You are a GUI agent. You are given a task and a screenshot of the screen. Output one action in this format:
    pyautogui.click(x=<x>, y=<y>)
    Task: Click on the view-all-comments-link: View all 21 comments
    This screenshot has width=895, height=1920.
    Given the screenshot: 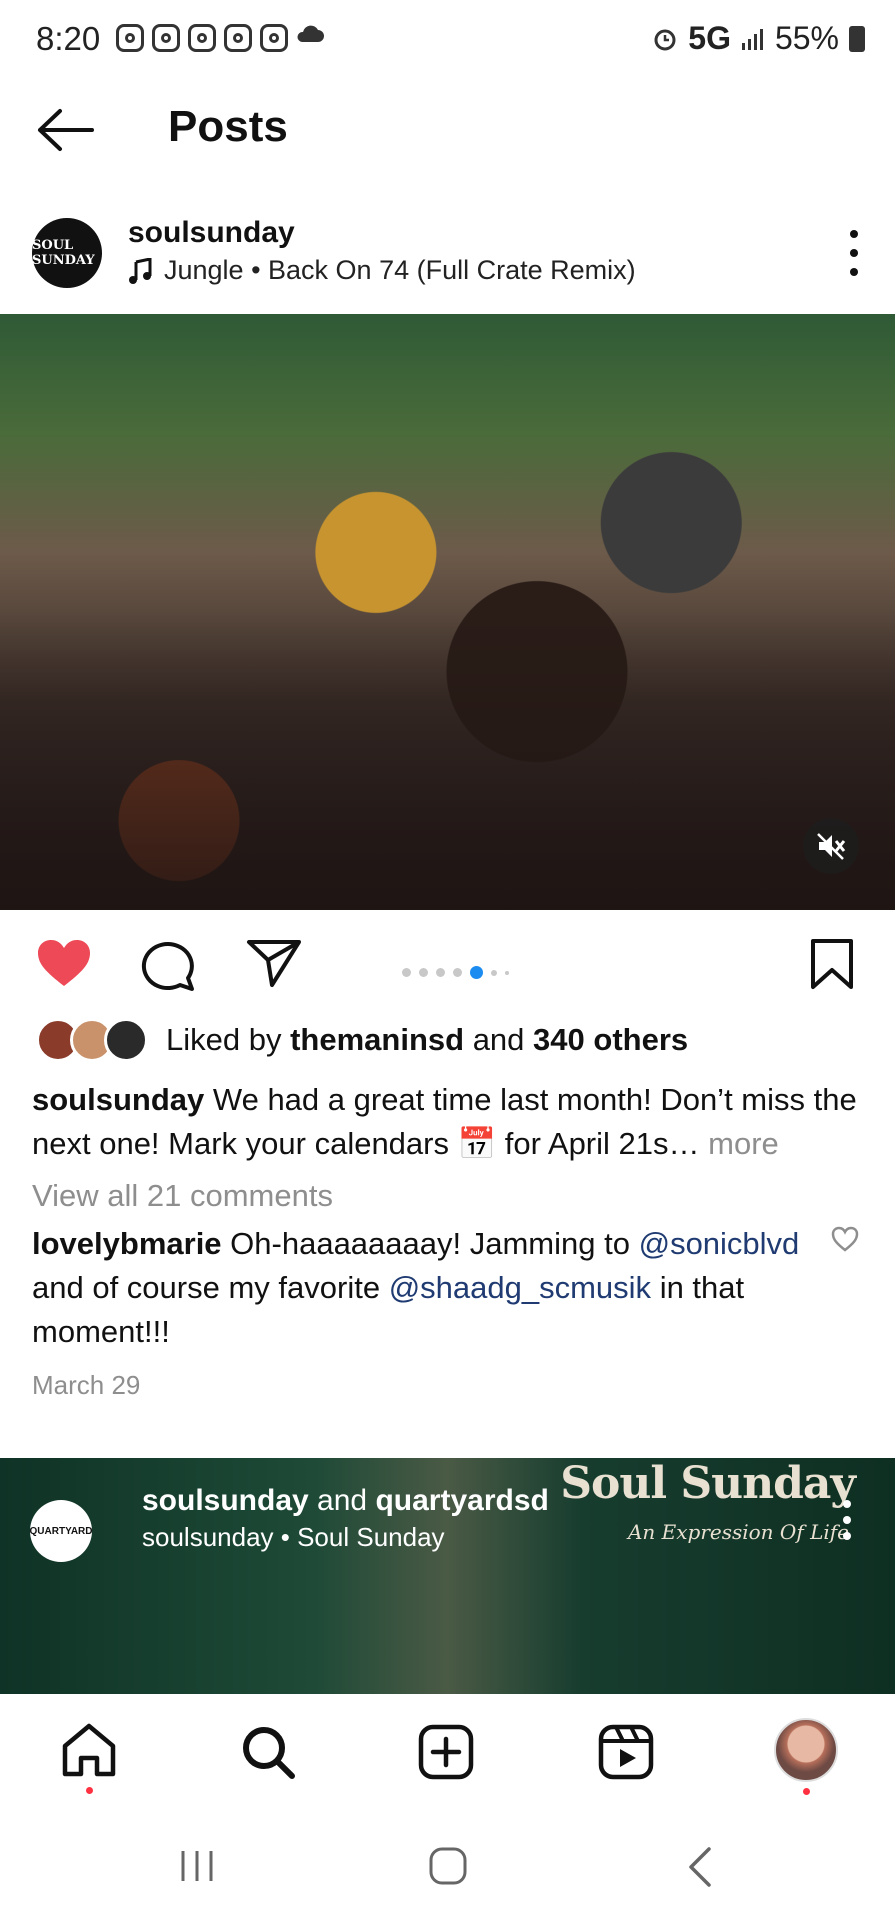 What is the action you would take?
    pyautogui.click(x=182, y=1196)
    